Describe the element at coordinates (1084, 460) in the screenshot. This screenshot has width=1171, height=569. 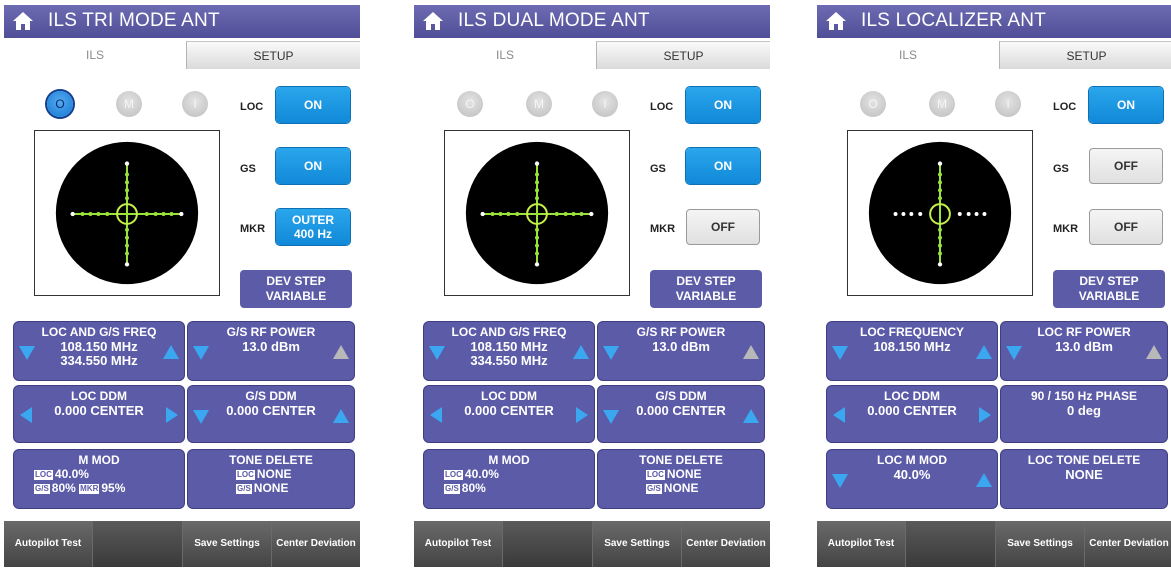
I see `panel-title: LOC TONE DELETE` at that location.